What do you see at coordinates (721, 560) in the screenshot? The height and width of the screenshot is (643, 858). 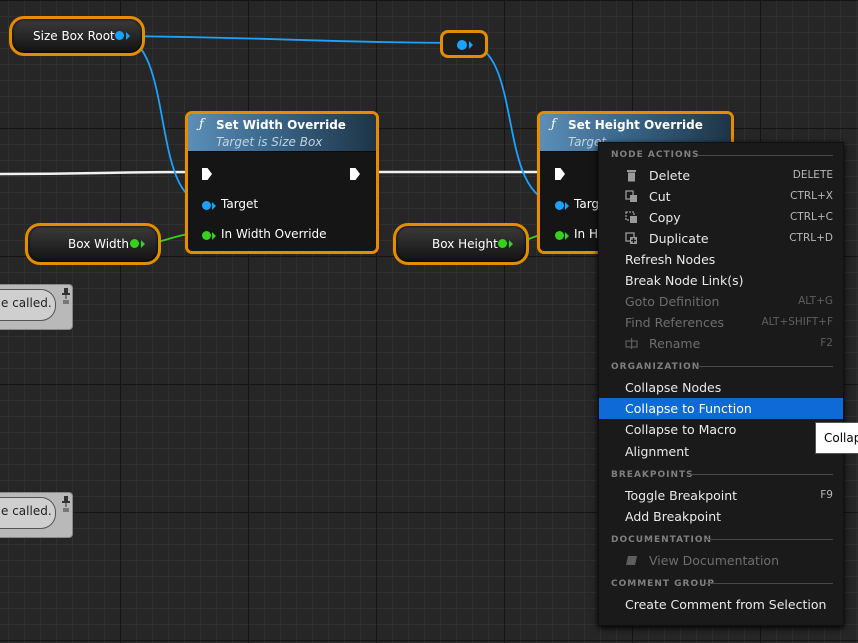 I see `menu-item-view-documentation: View Documentation` at bounding box center [721, 560].